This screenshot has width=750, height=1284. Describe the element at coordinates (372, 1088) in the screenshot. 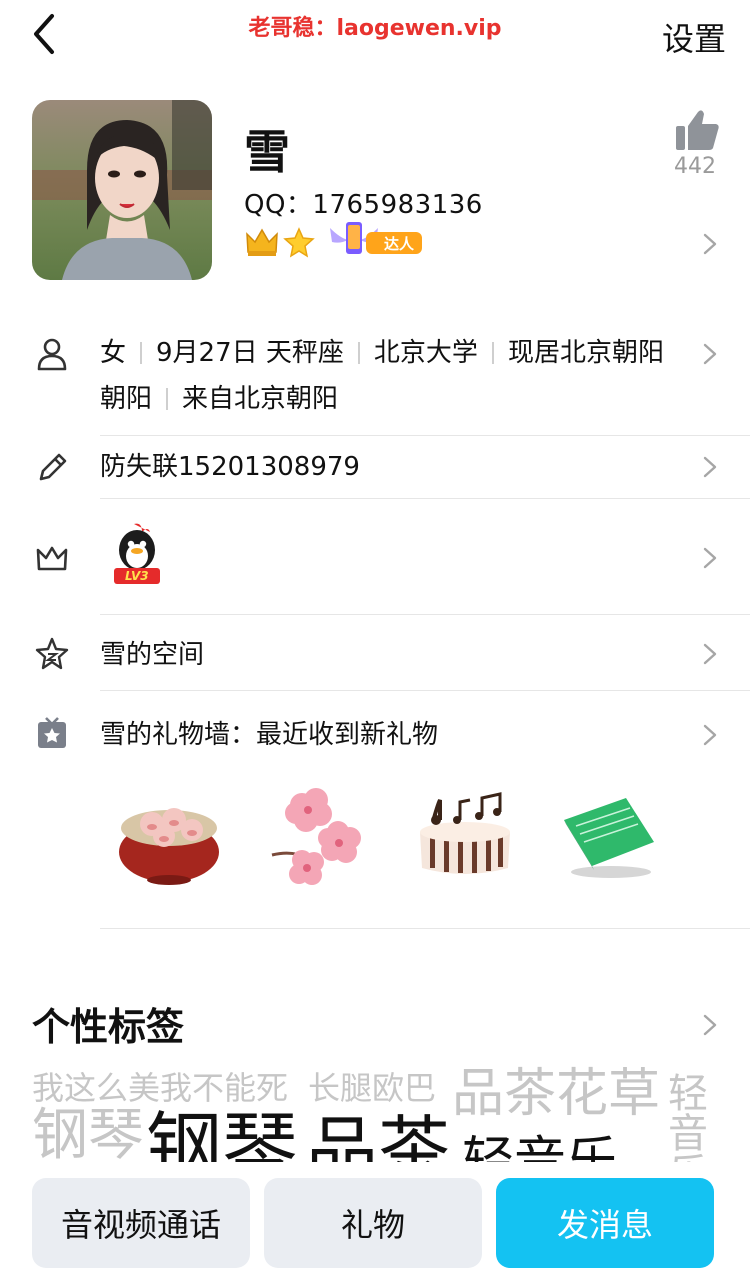

I see `tag-item: 长腿欧巴` at that location.